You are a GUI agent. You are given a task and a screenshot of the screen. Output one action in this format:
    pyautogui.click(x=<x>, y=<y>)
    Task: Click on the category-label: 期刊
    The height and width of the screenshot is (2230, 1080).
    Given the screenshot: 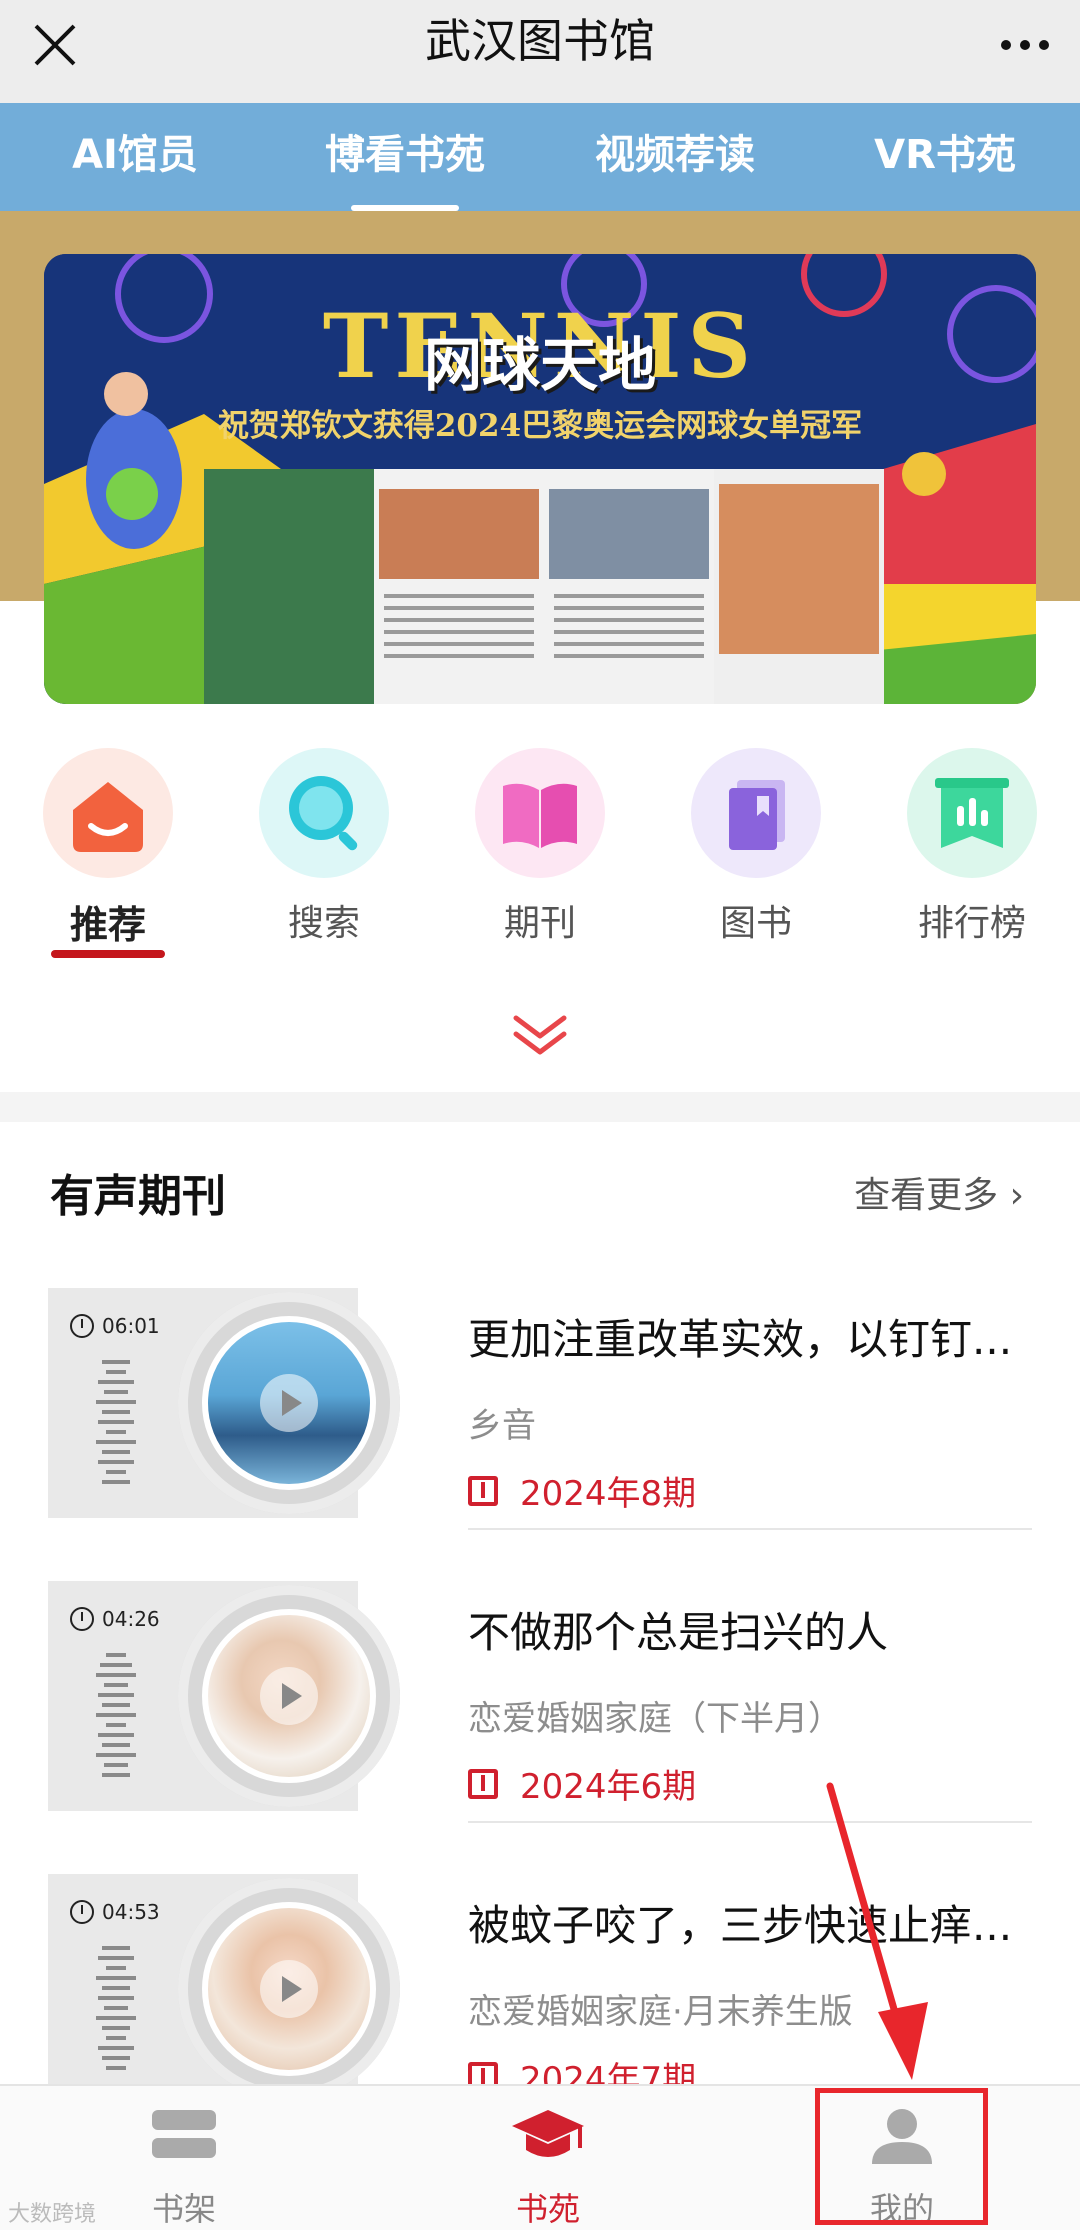 What is the action you would take?
    pyautogui.click(x=539, y=923)
    